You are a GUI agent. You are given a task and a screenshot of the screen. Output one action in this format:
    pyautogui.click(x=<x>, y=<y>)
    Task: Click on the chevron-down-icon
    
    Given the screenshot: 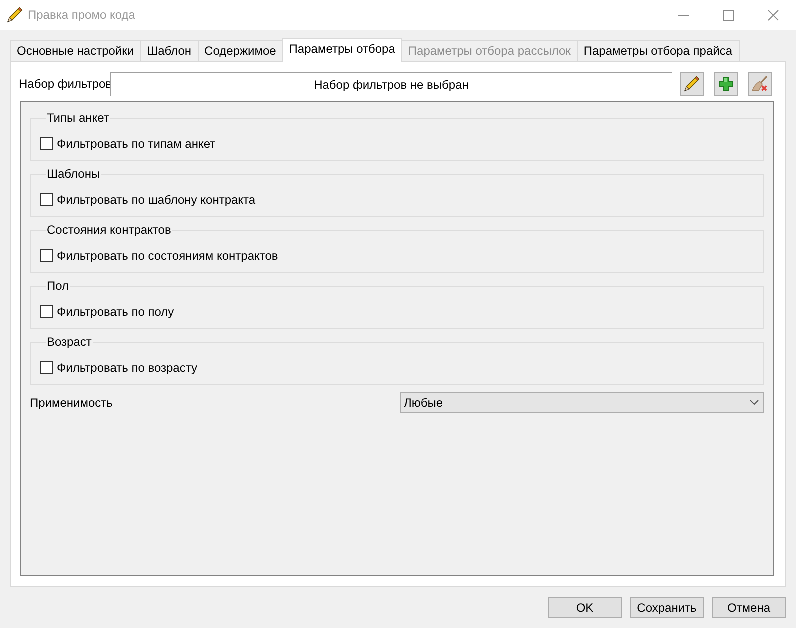 What is the action you would take?
    pyautogui.click(x=754, y=402)
    